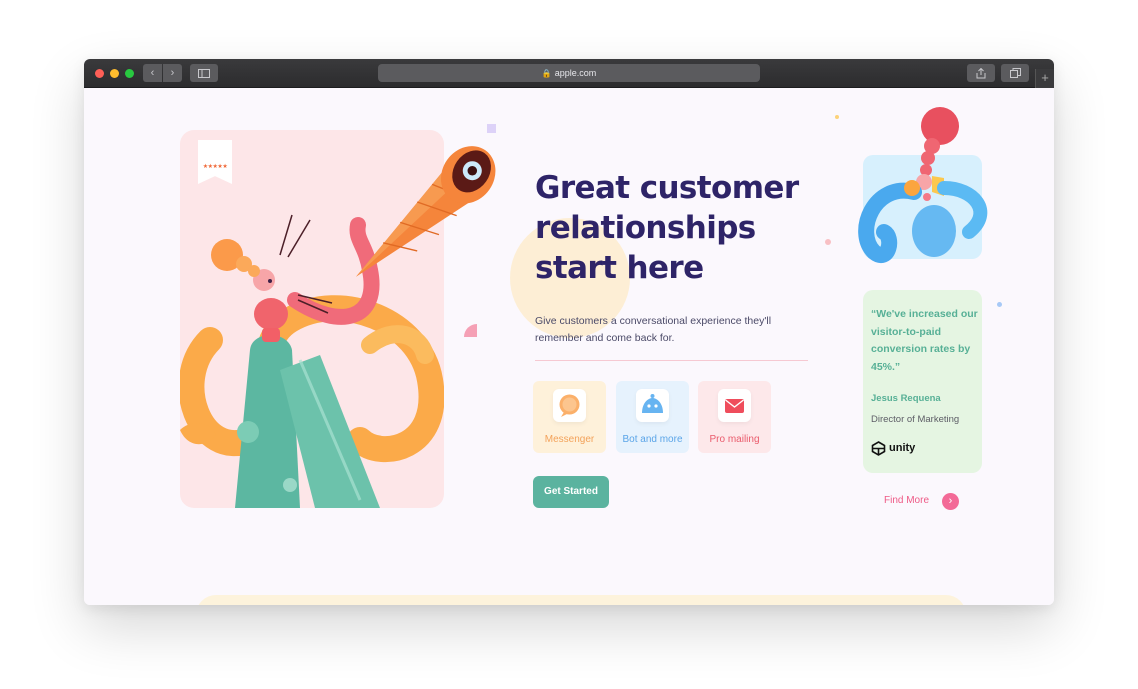 The height and width of the screenshot is (689, 1138). I want to click on telescope-illustration, so click(426, 211).